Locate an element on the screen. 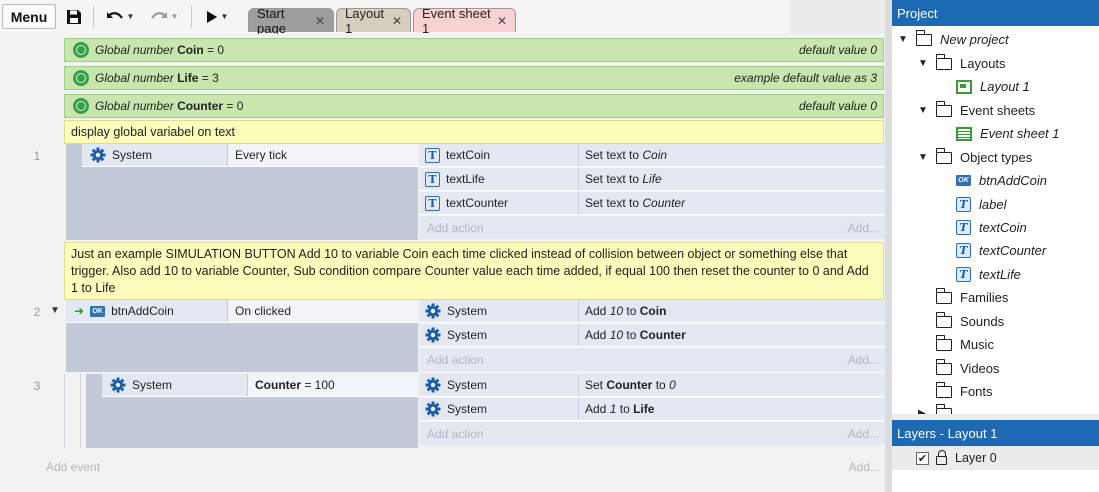 The height and width of the screenshot is (492, 1099). tree-item-object: TtextLife is located at coordinates (988, 274).